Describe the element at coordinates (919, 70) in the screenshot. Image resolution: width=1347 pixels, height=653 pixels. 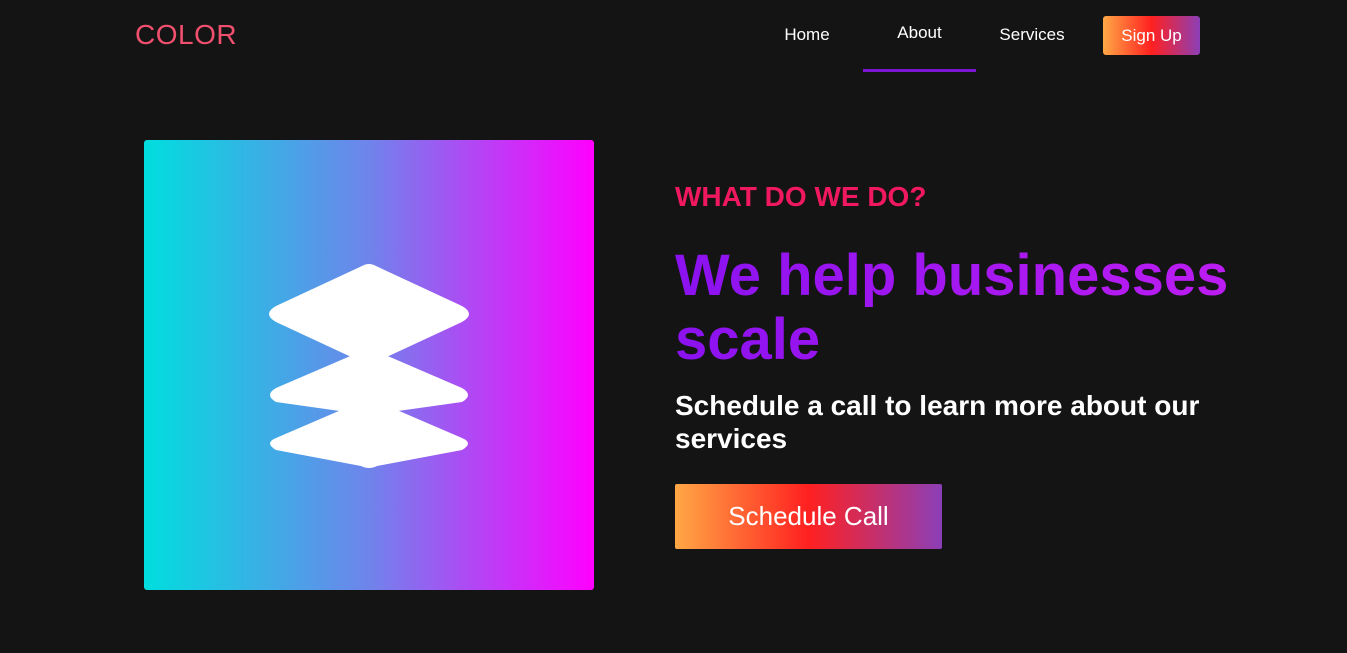
I see `active-nav-indicator` at that location.